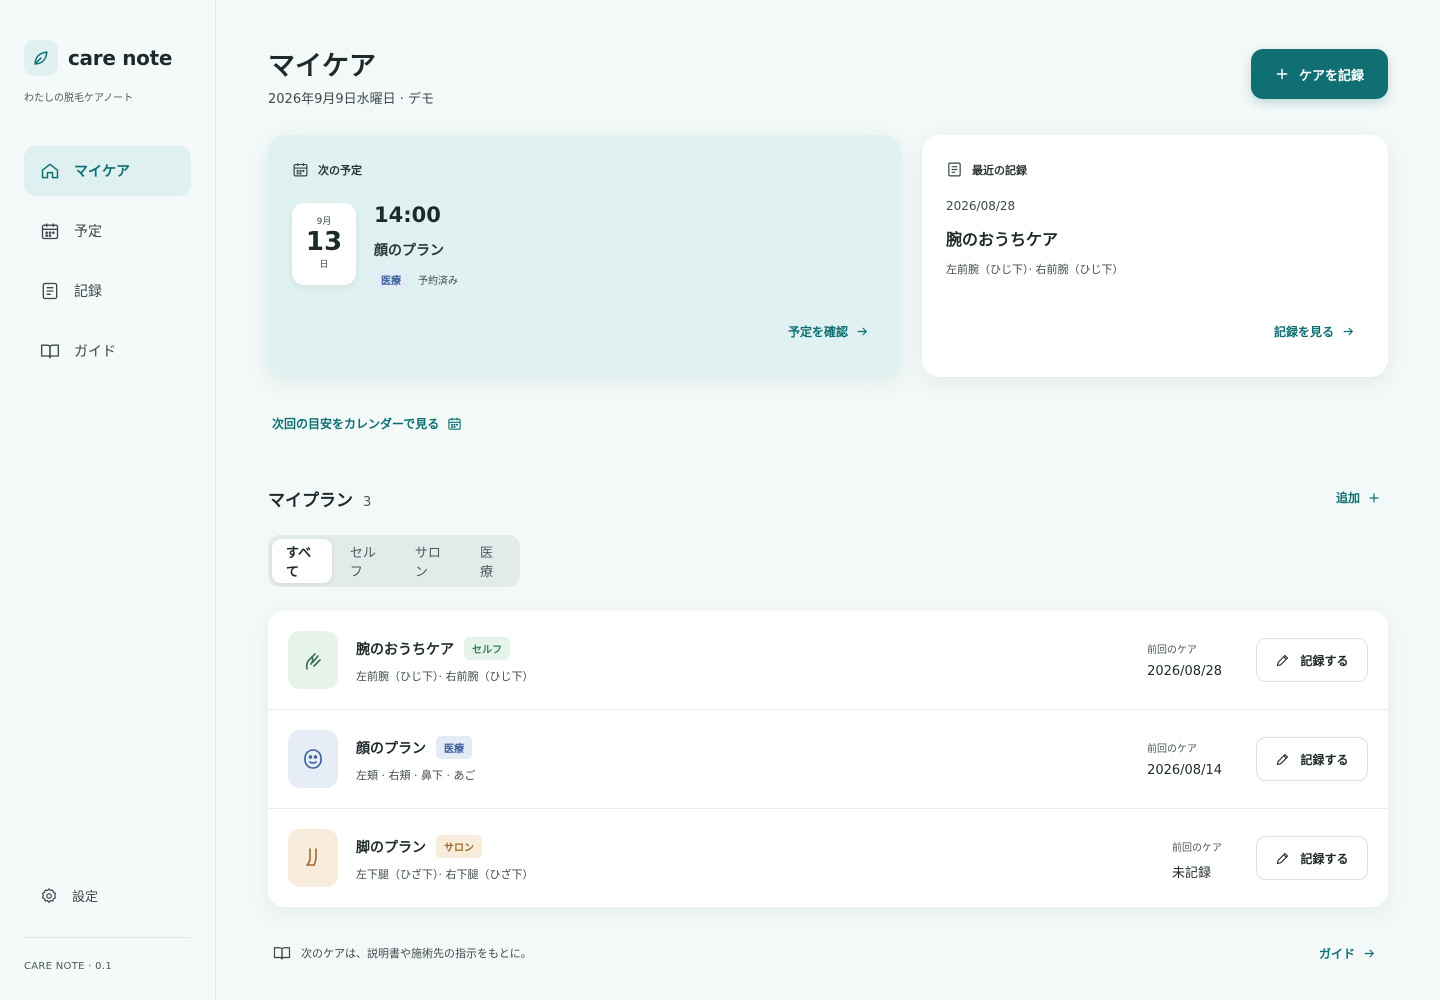  Describe the element at coordinates (107, 937) in the screenshot. I see `sidebar-divider` at that location.